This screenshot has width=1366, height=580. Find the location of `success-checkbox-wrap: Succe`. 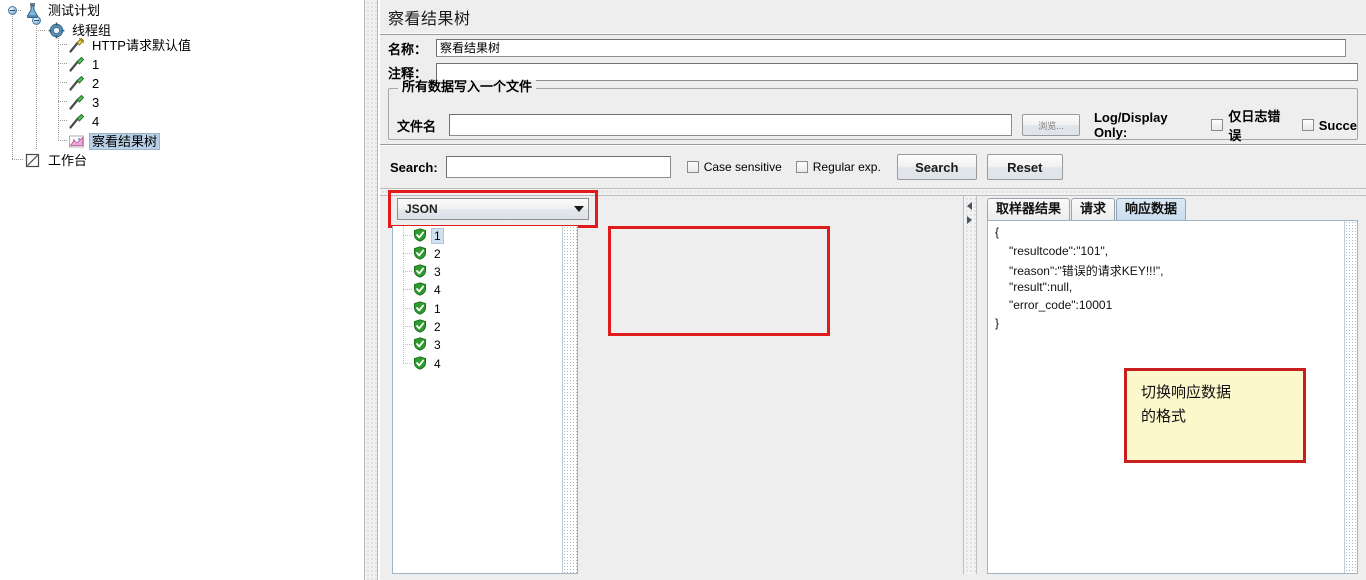

success-checkbox-wrap: Succe is located at coordinates (1329, 125).